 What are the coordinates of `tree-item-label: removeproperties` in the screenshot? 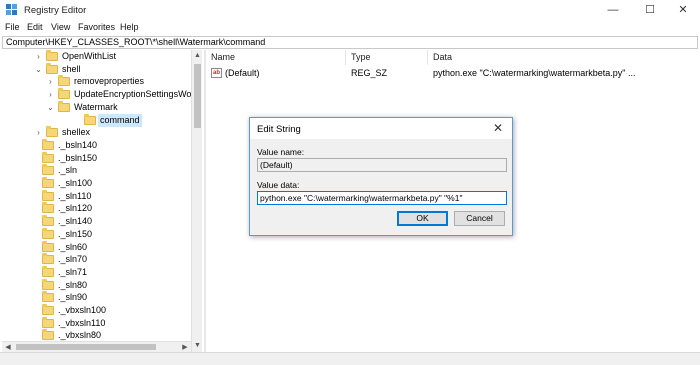 It's located at (109, 81).